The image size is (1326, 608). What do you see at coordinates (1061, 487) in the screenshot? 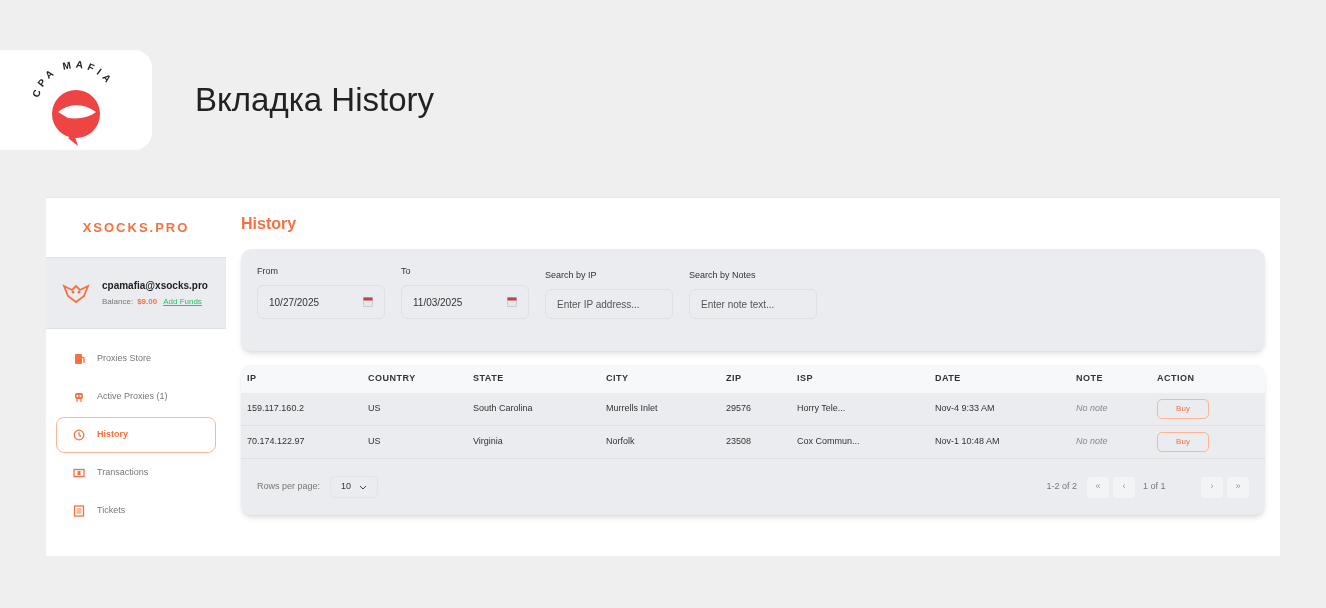
I see `page-range: 1-2 of 2` at bounding box center [1061, 487].